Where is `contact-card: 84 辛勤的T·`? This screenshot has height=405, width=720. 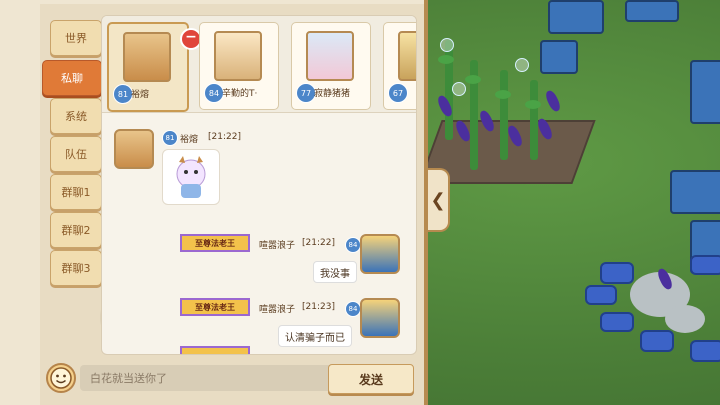 contact-card: 84 辛勤的T· is located at coordinates (239, 66).